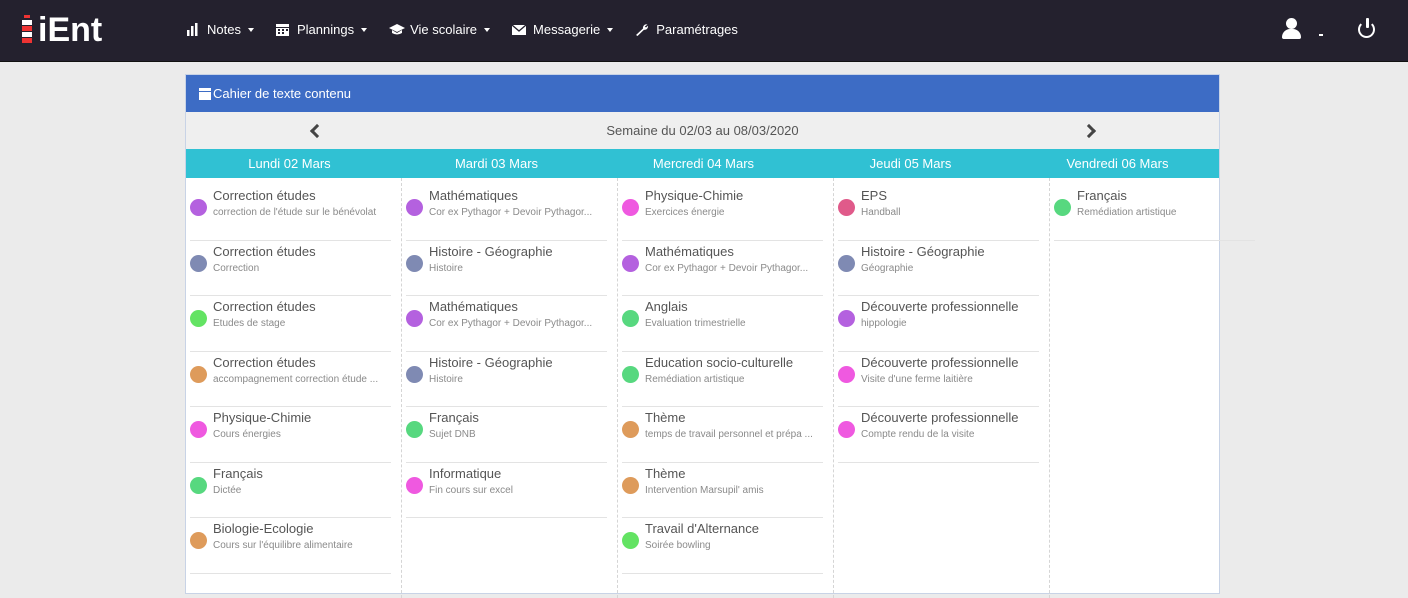 This screenshot has width=1408, height=598. I want to click on calendar-icon, so click(282, 29).